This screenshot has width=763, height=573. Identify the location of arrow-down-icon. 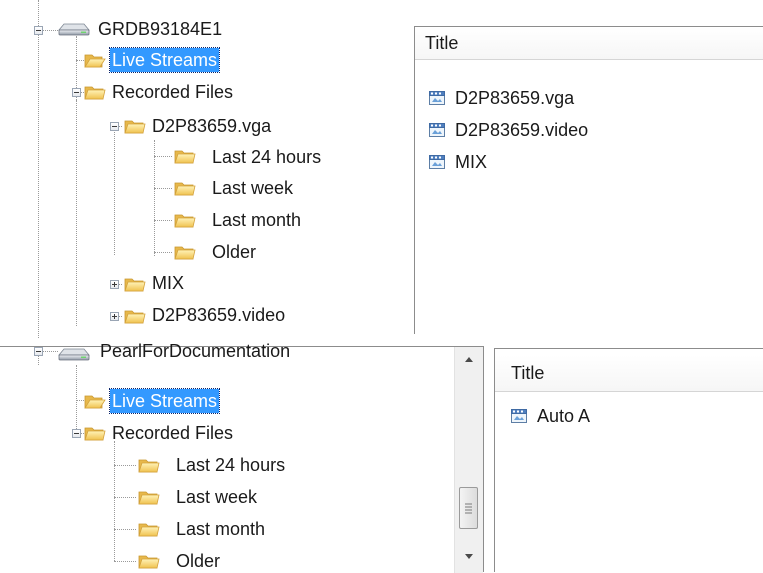
(469, 556).